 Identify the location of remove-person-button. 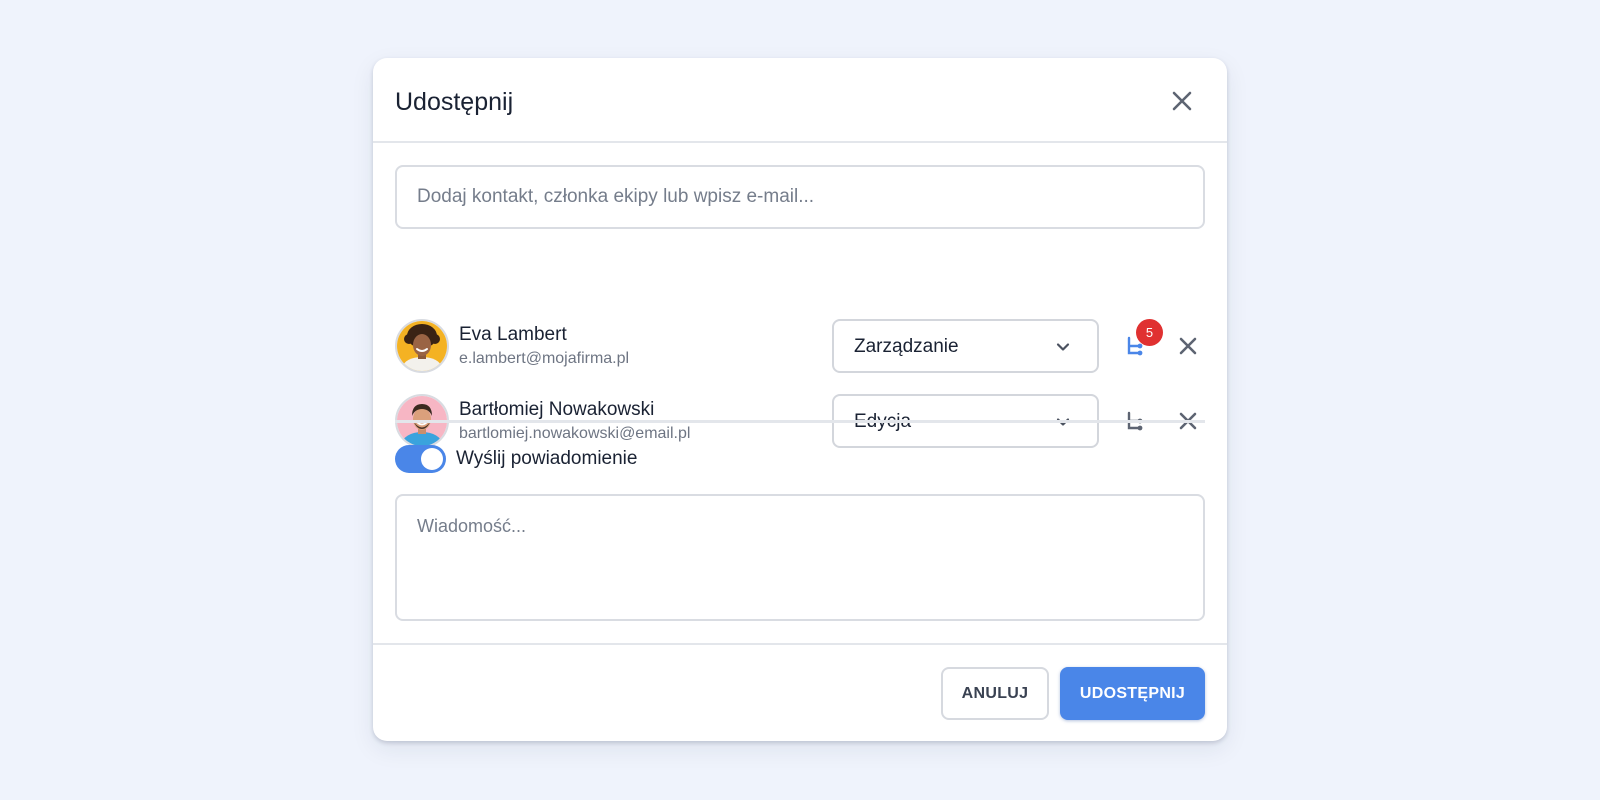
(1188, 346).